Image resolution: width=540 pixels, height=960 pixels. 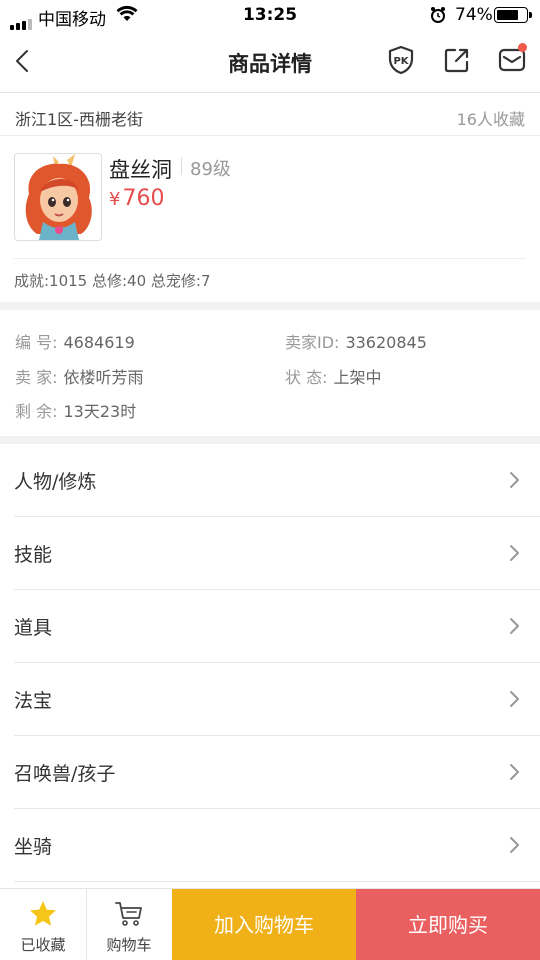 What do you see at coordinates (143, 198) in the screenshot?
I see `price-value: 760` at bounding box center [143, 198].